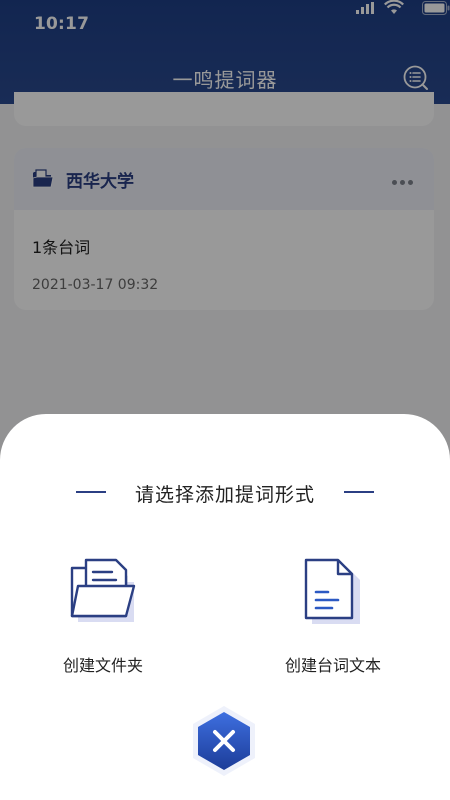  Describe the element at coordinates (332, 591) in the screenshot. I see `document-icon` at that location.